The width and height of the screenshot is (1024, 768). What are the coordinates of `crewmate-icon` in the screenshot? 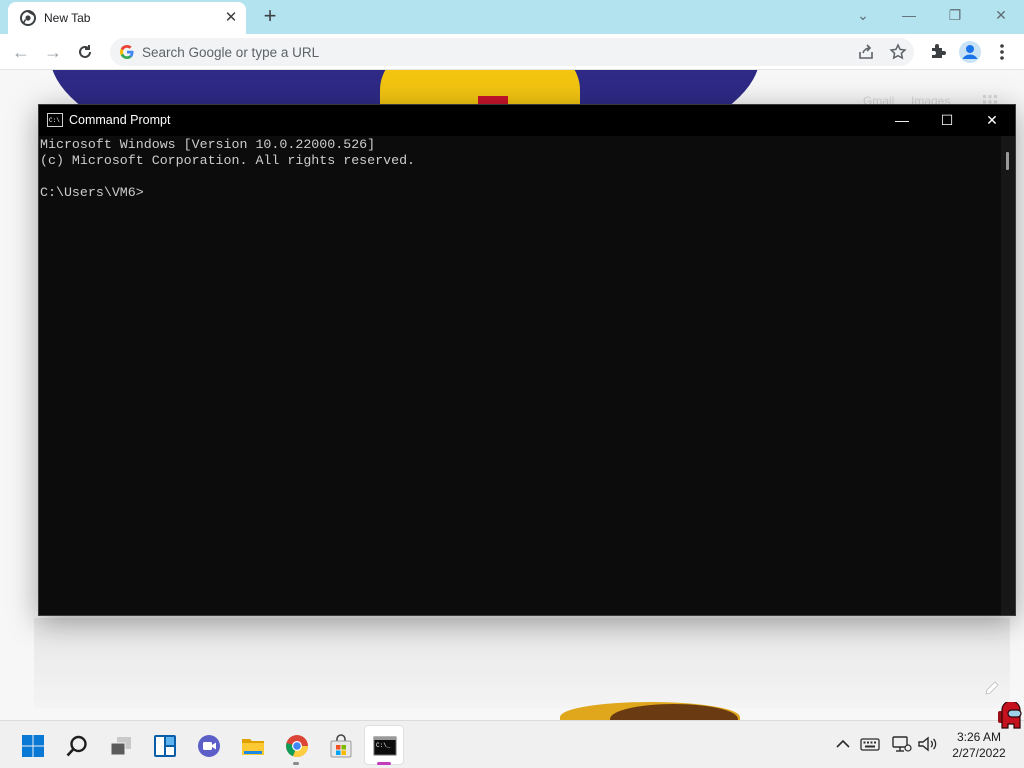 It's located at (1010, 715).